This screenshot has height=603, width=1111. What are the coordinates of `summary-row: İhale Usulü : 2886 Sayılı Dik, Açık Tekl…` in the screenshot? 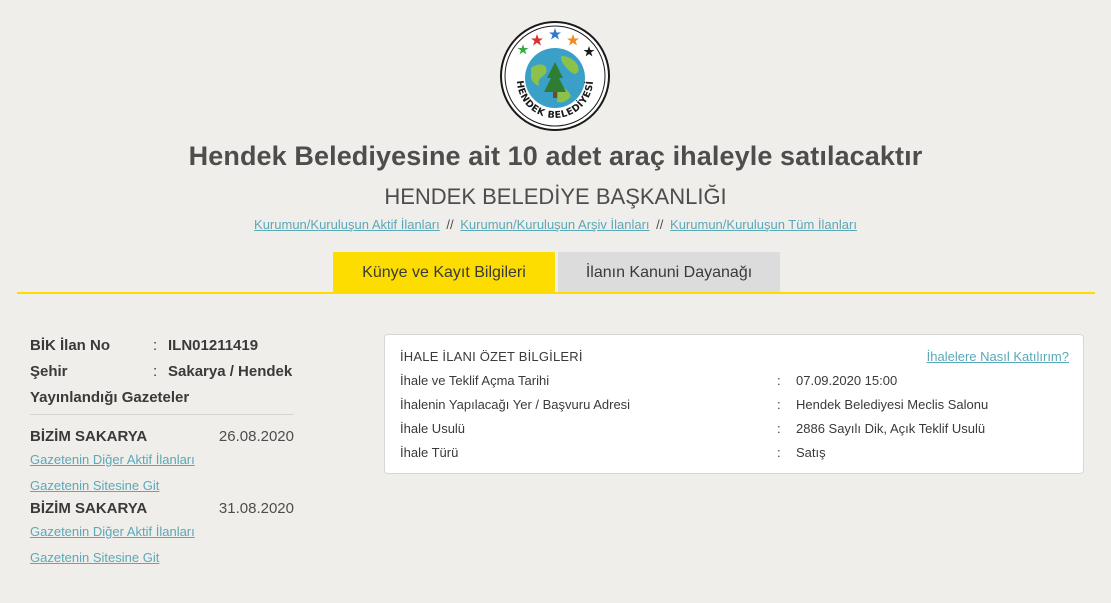 It's located at (735, 430).